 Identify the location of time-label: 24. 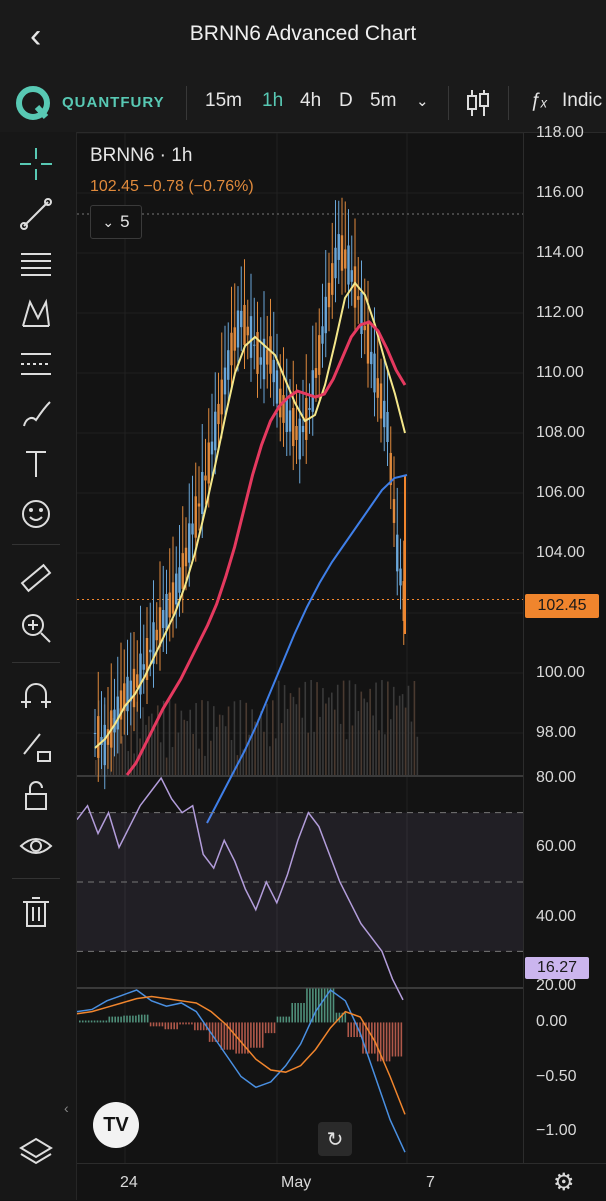
(129, 1182).